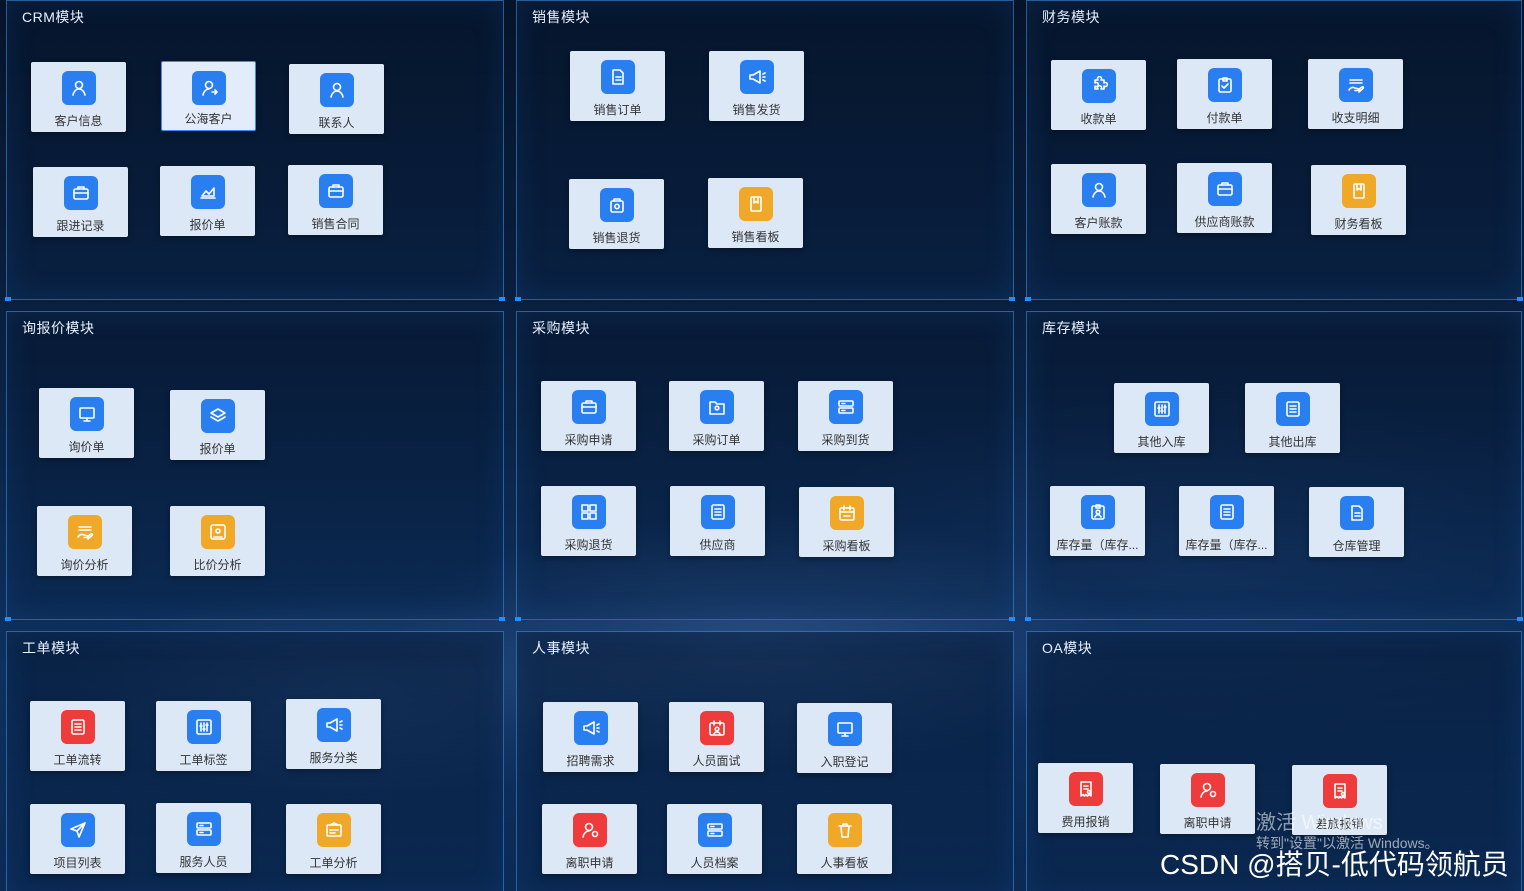 Image resolution: width=1524 pixels, height=891 pixels. Describe the element at coordinates (561, 328) in the screenshot. I see `panel-title: 采购模块` at that location.